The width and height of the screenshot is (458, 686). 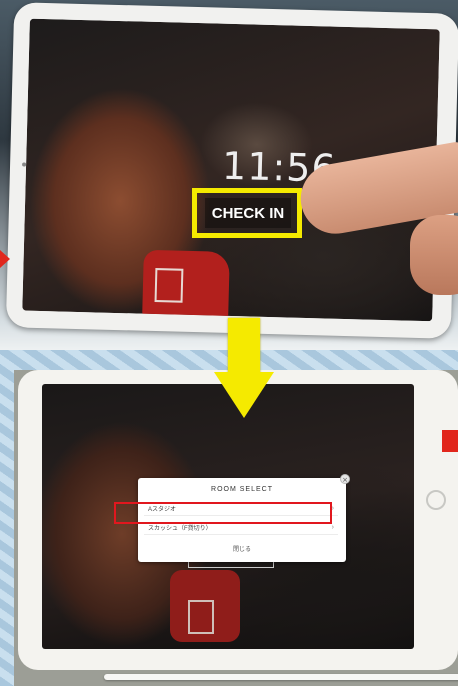 What do you see at coordinates (244, 346) in the screenshot?
I see `arrow-shaft` at bounding box center [244, 346].